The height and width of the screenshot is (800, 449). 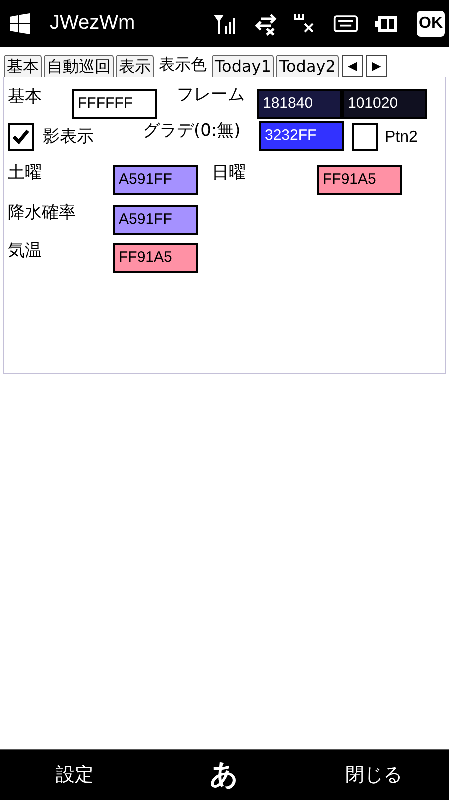 I want to click on checkbox-label: 影表示, so click(x=69, y=137).